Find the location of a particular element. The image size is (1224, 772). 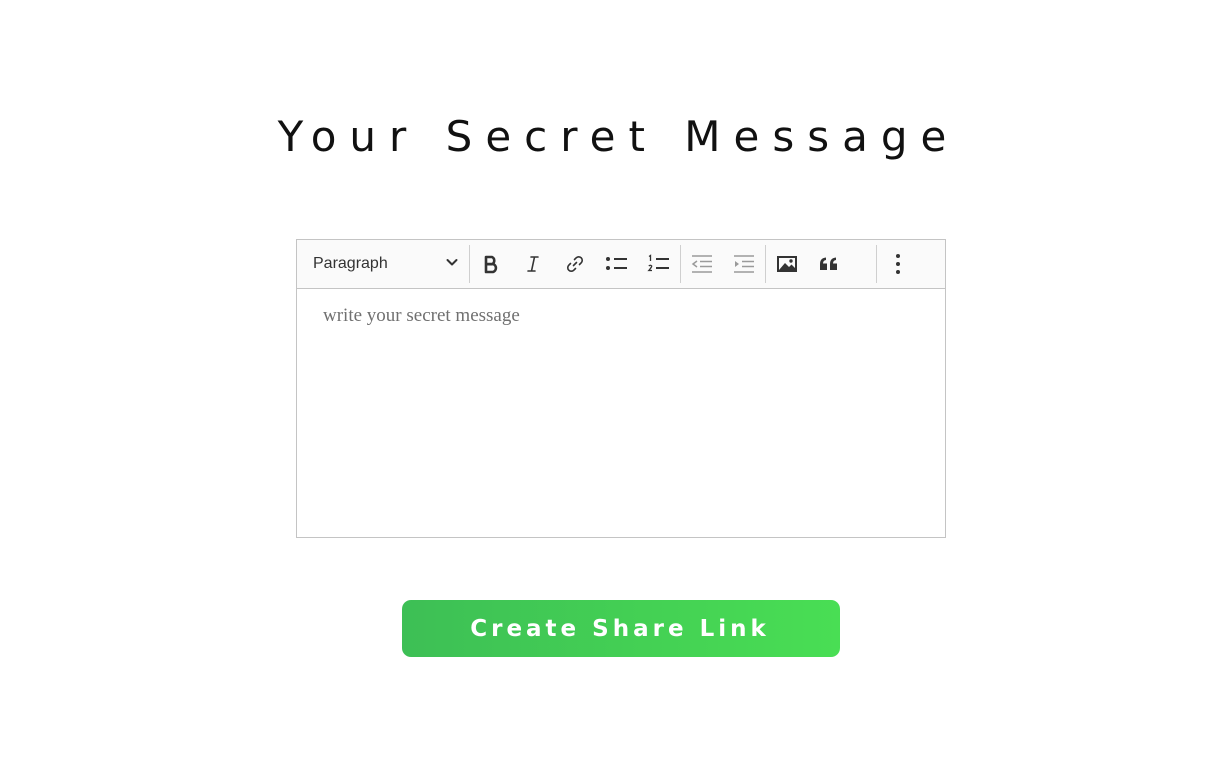

outdent-icon is located at coordinates (702, 264).